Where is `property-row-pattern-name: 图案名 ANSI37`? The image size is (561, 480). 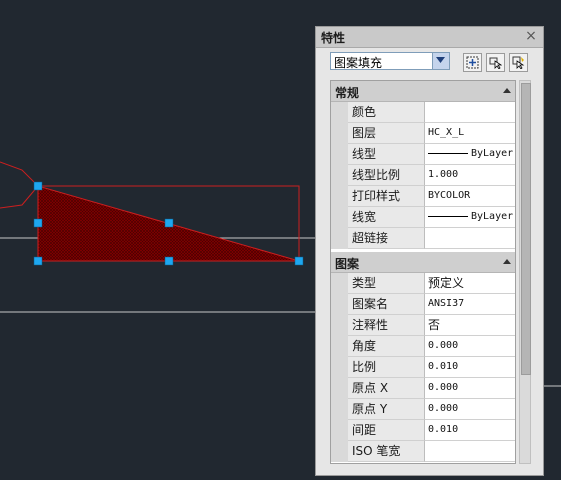 property-row-pattern-name: 图案名 ANSI37 is located at coordinates (423, 304).